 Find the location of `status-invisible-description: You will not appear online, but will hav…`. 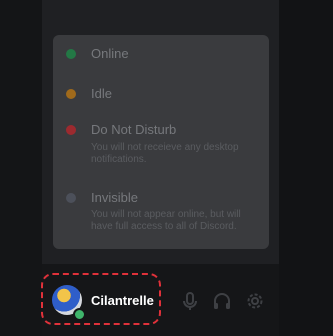

status-invisible-description: You will not appear online, but will hav… is located at coordinates (166, 220).